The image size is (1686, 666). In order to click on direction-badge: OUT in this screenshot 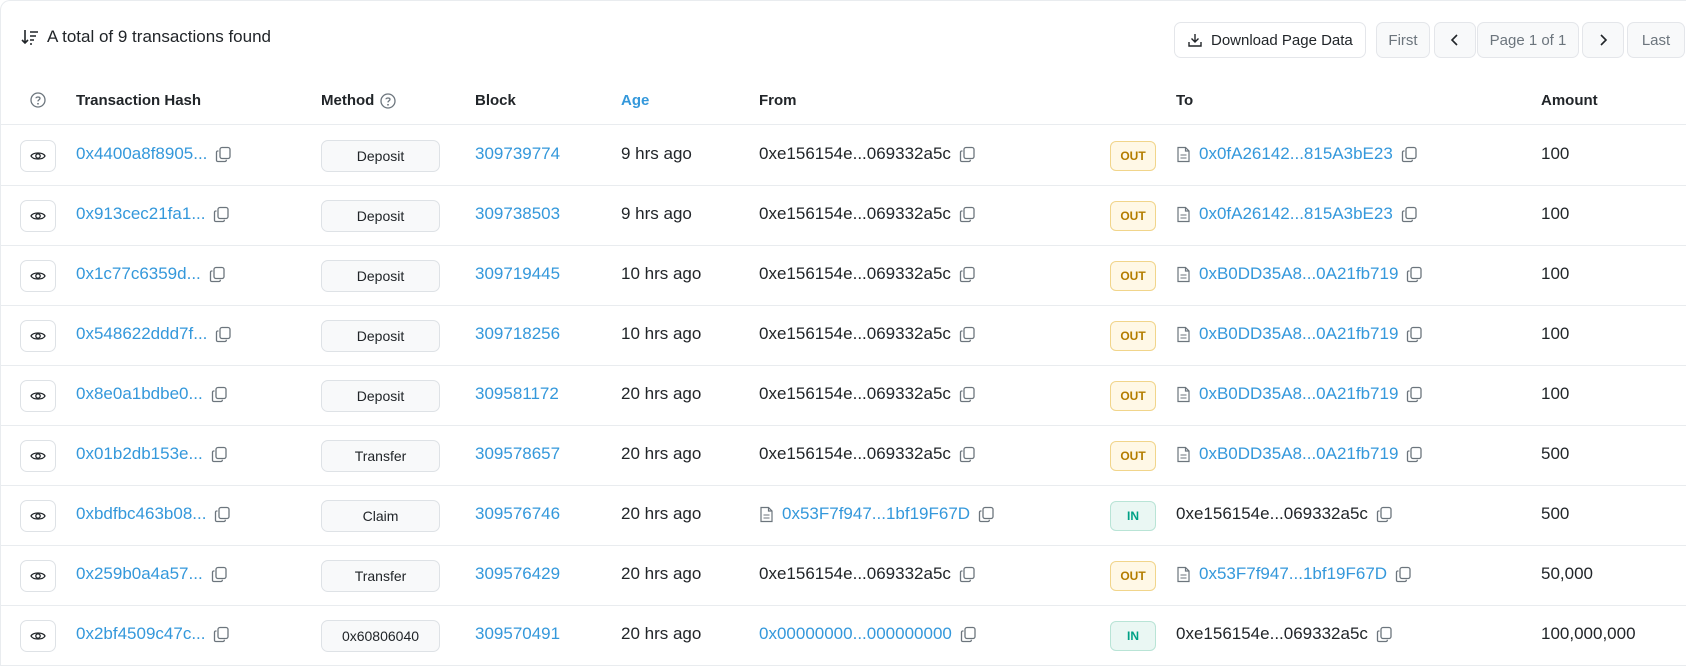, I will do `click(1133, 456)`.